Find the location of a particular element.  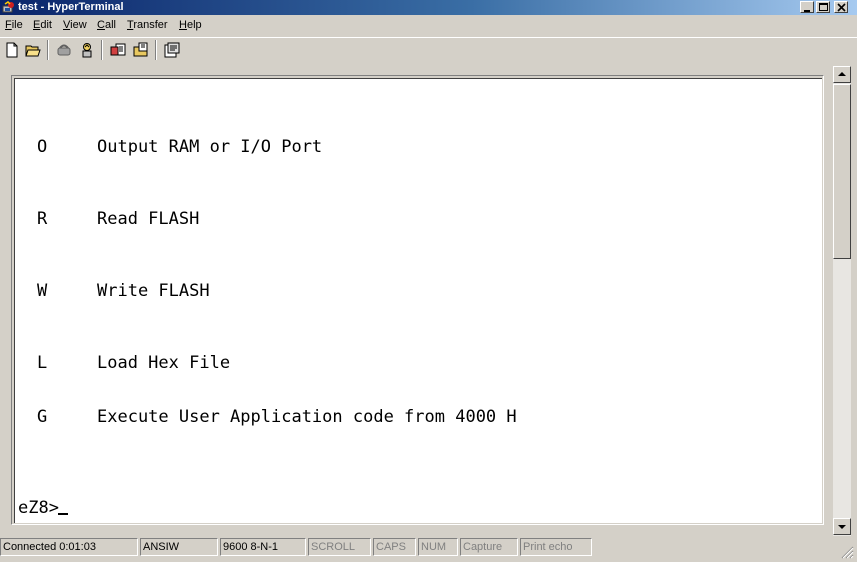

connect-phone-icon is located at coordinates (87, 50).